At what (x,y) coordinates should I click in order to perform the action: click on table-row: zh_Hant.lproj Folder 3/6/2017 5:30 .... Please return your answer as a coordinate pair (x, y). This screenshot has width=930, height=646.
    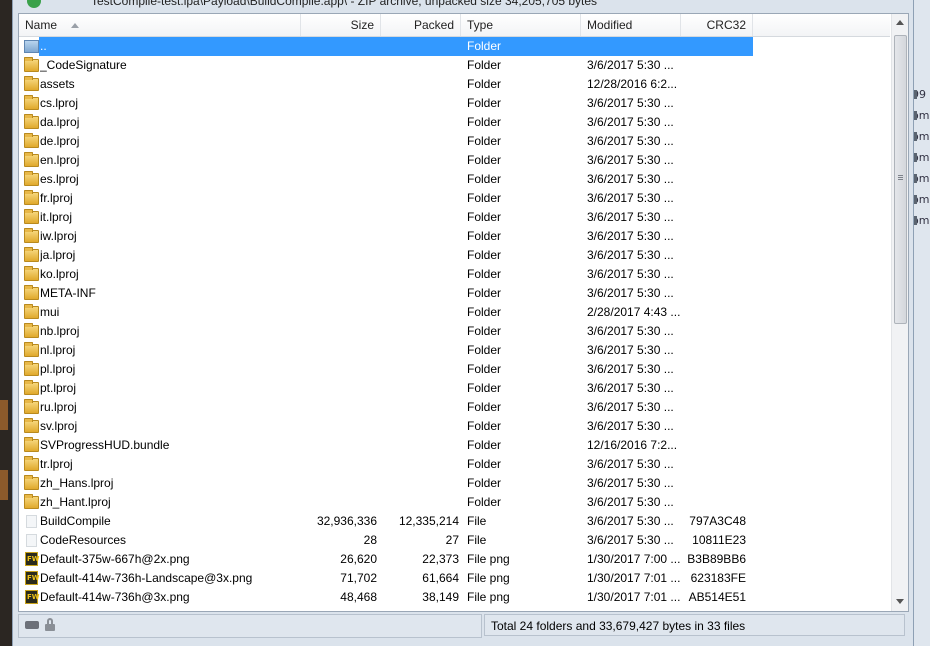
    Looking at the image, I should click on (454, 502).